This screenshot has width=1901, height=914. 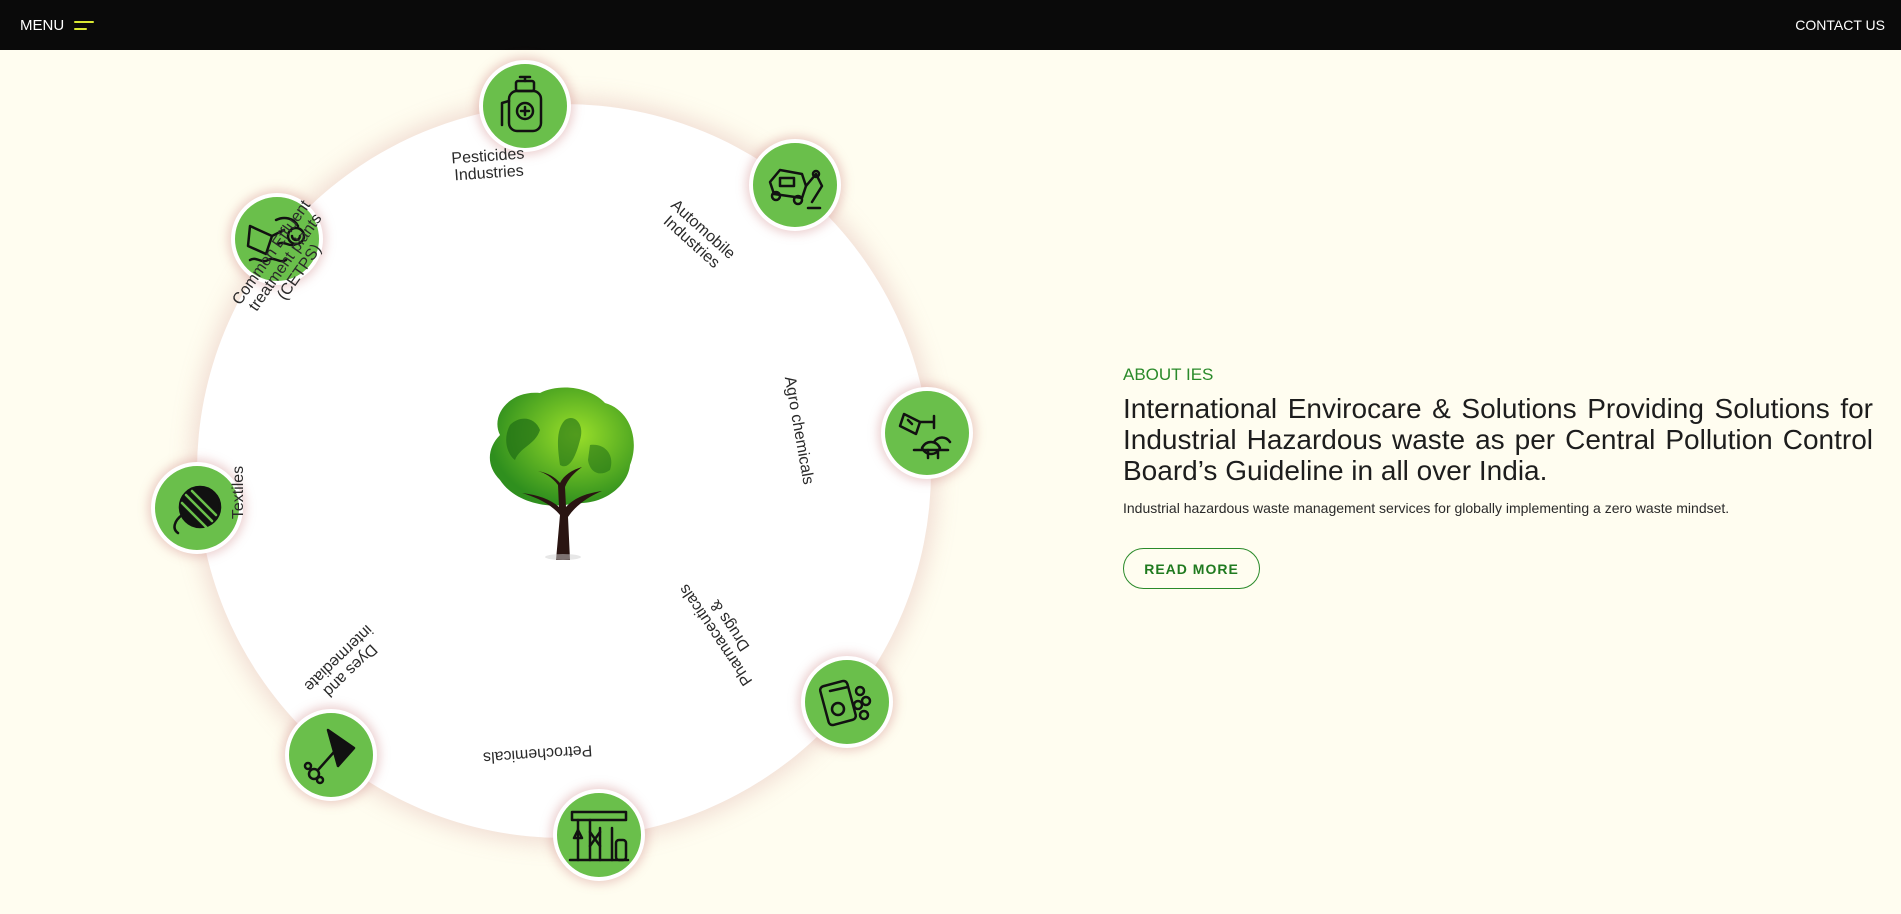 I want to click on contact-us-link: CONTACT US, so click(x=1840, y=25).